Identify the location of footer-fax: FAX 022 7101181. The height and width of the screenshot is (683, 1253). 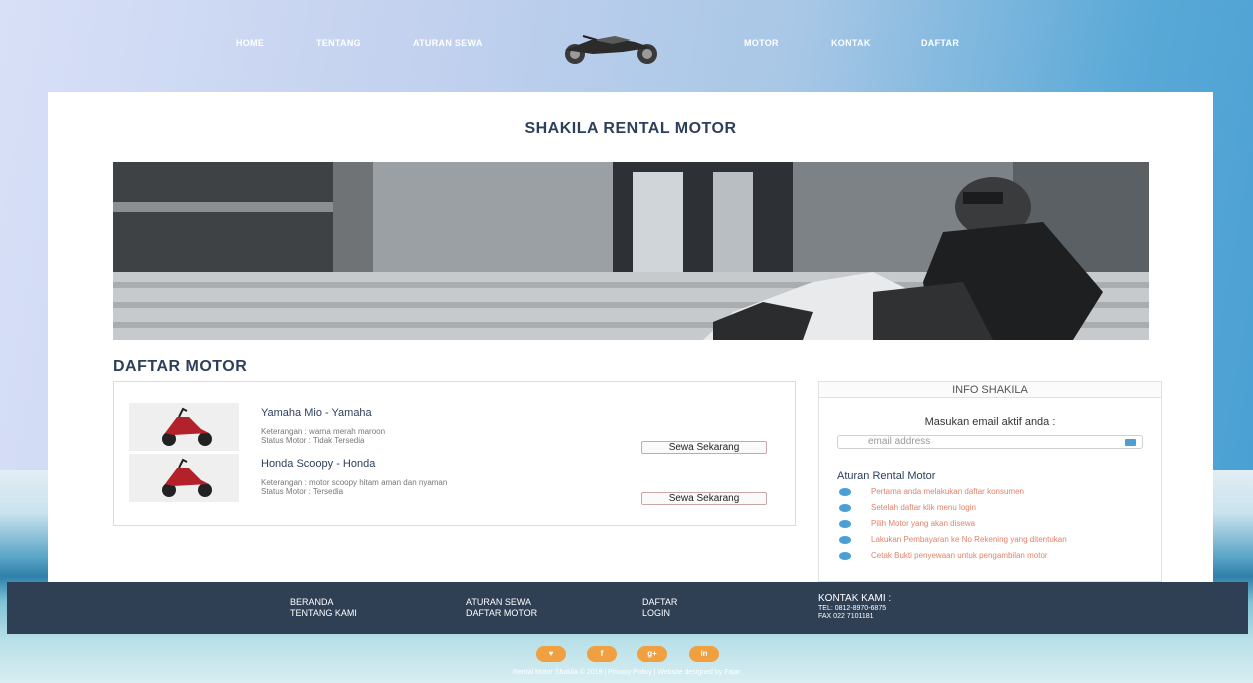
(846, 616).